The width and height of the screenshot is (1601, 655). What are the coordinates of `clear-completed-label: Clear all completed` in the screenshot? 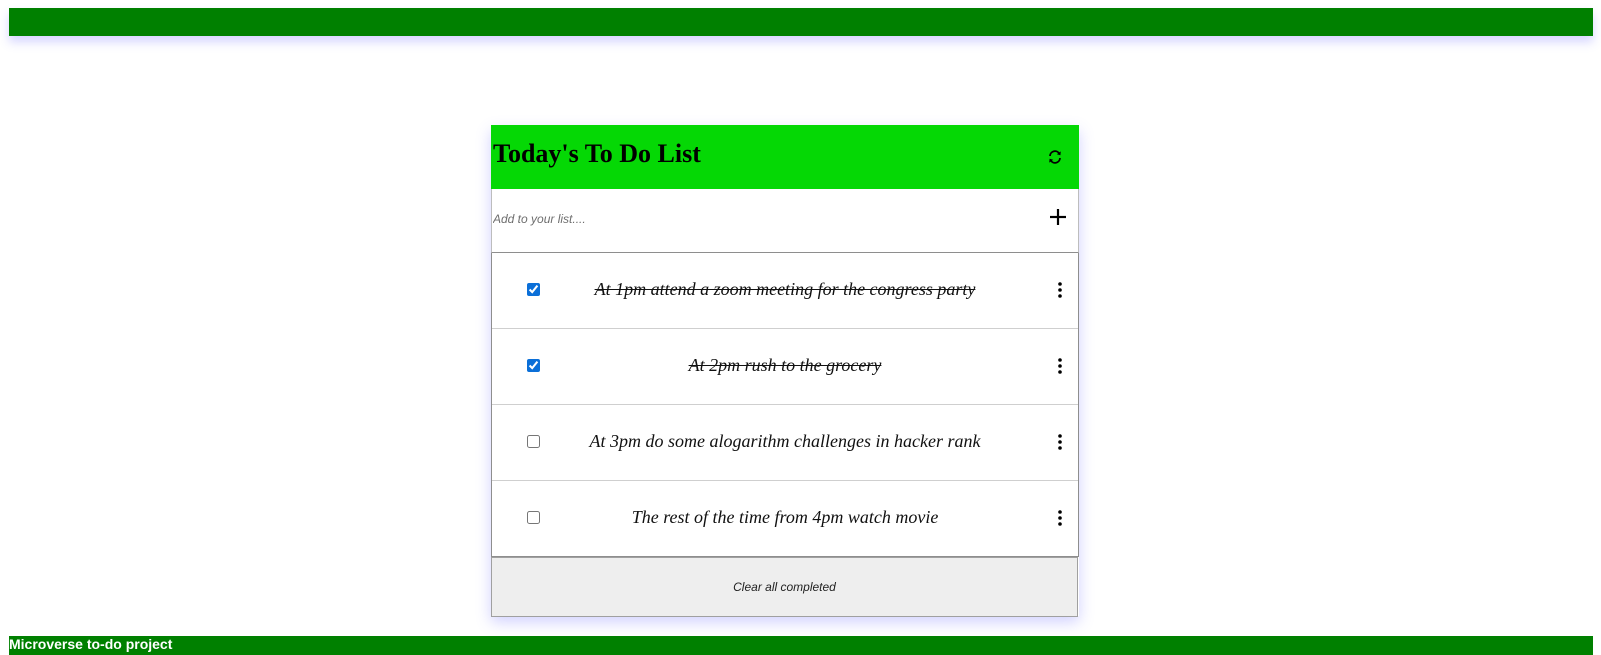 It's located at (784, 587).